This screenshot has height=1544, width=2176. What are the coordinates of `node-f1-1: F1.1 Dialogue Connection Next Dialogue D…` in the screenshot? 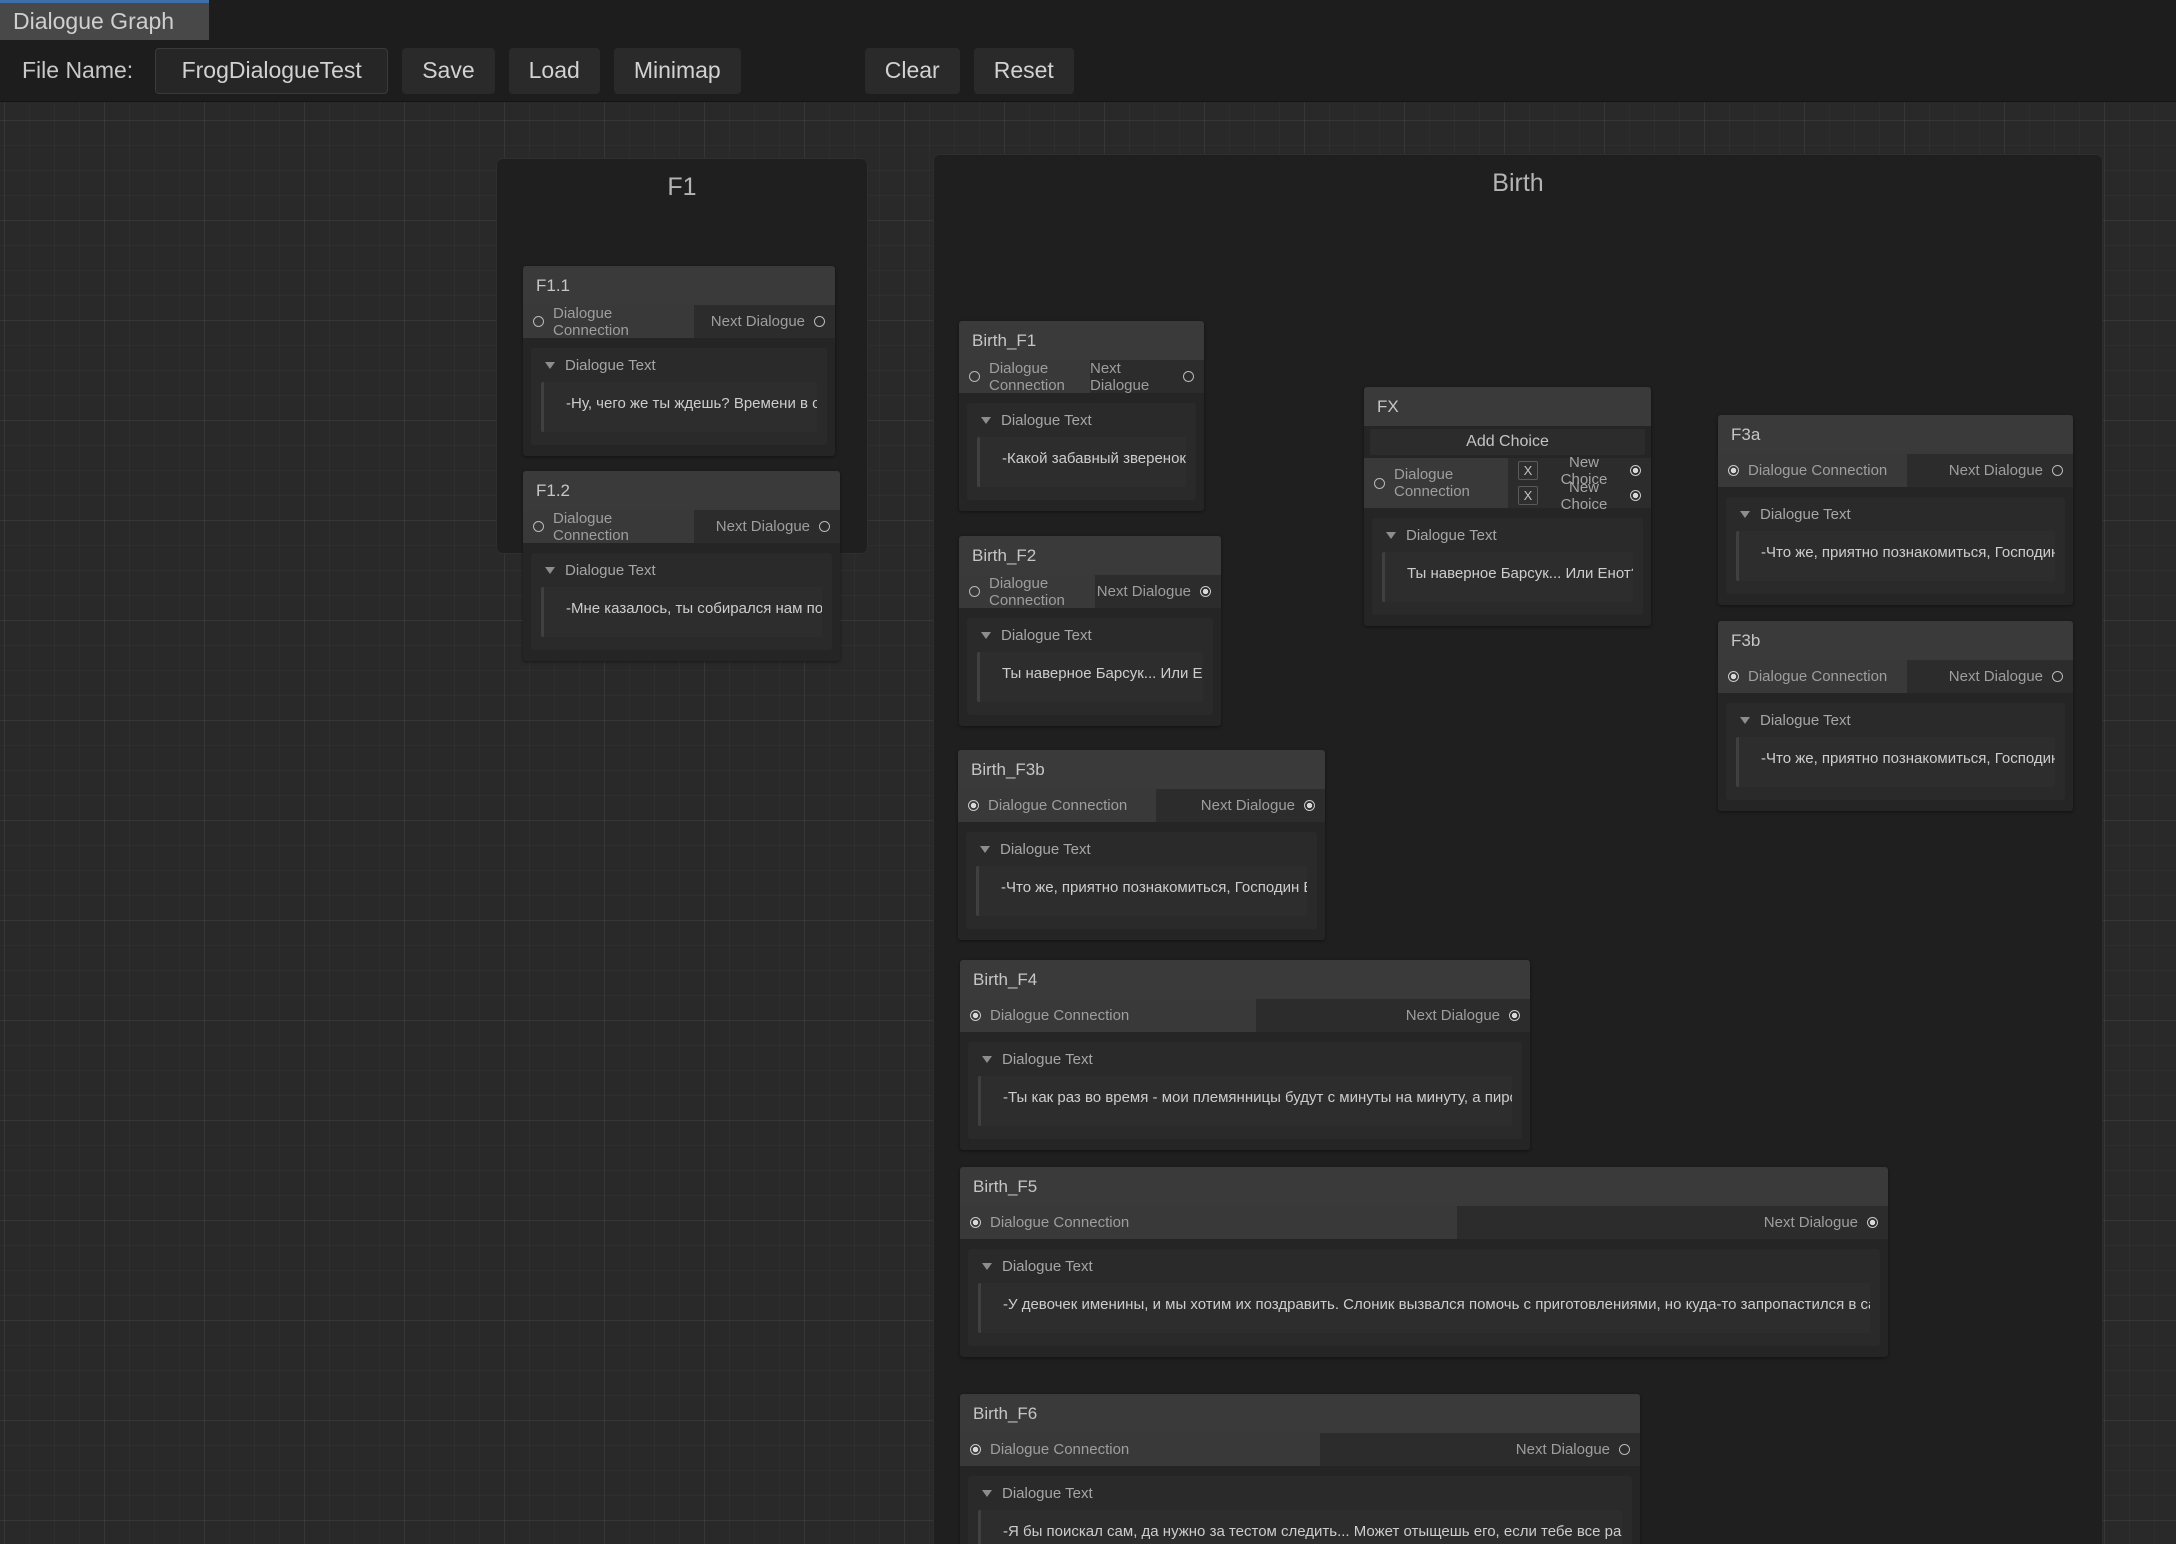 It's located at (679, 361).